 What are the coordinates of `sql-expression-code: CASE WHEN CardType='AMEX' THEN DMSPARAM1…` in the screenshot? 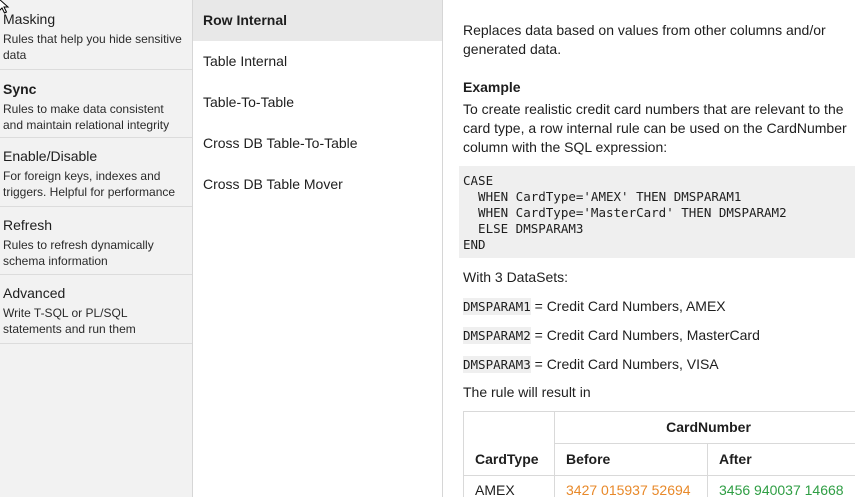 It's located at (657, 212).